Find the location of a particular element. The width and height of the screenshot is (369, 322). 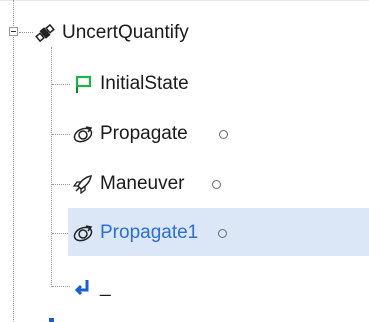

tree-node-propagate1: Propagate1 is located at coordinates (150, 233).